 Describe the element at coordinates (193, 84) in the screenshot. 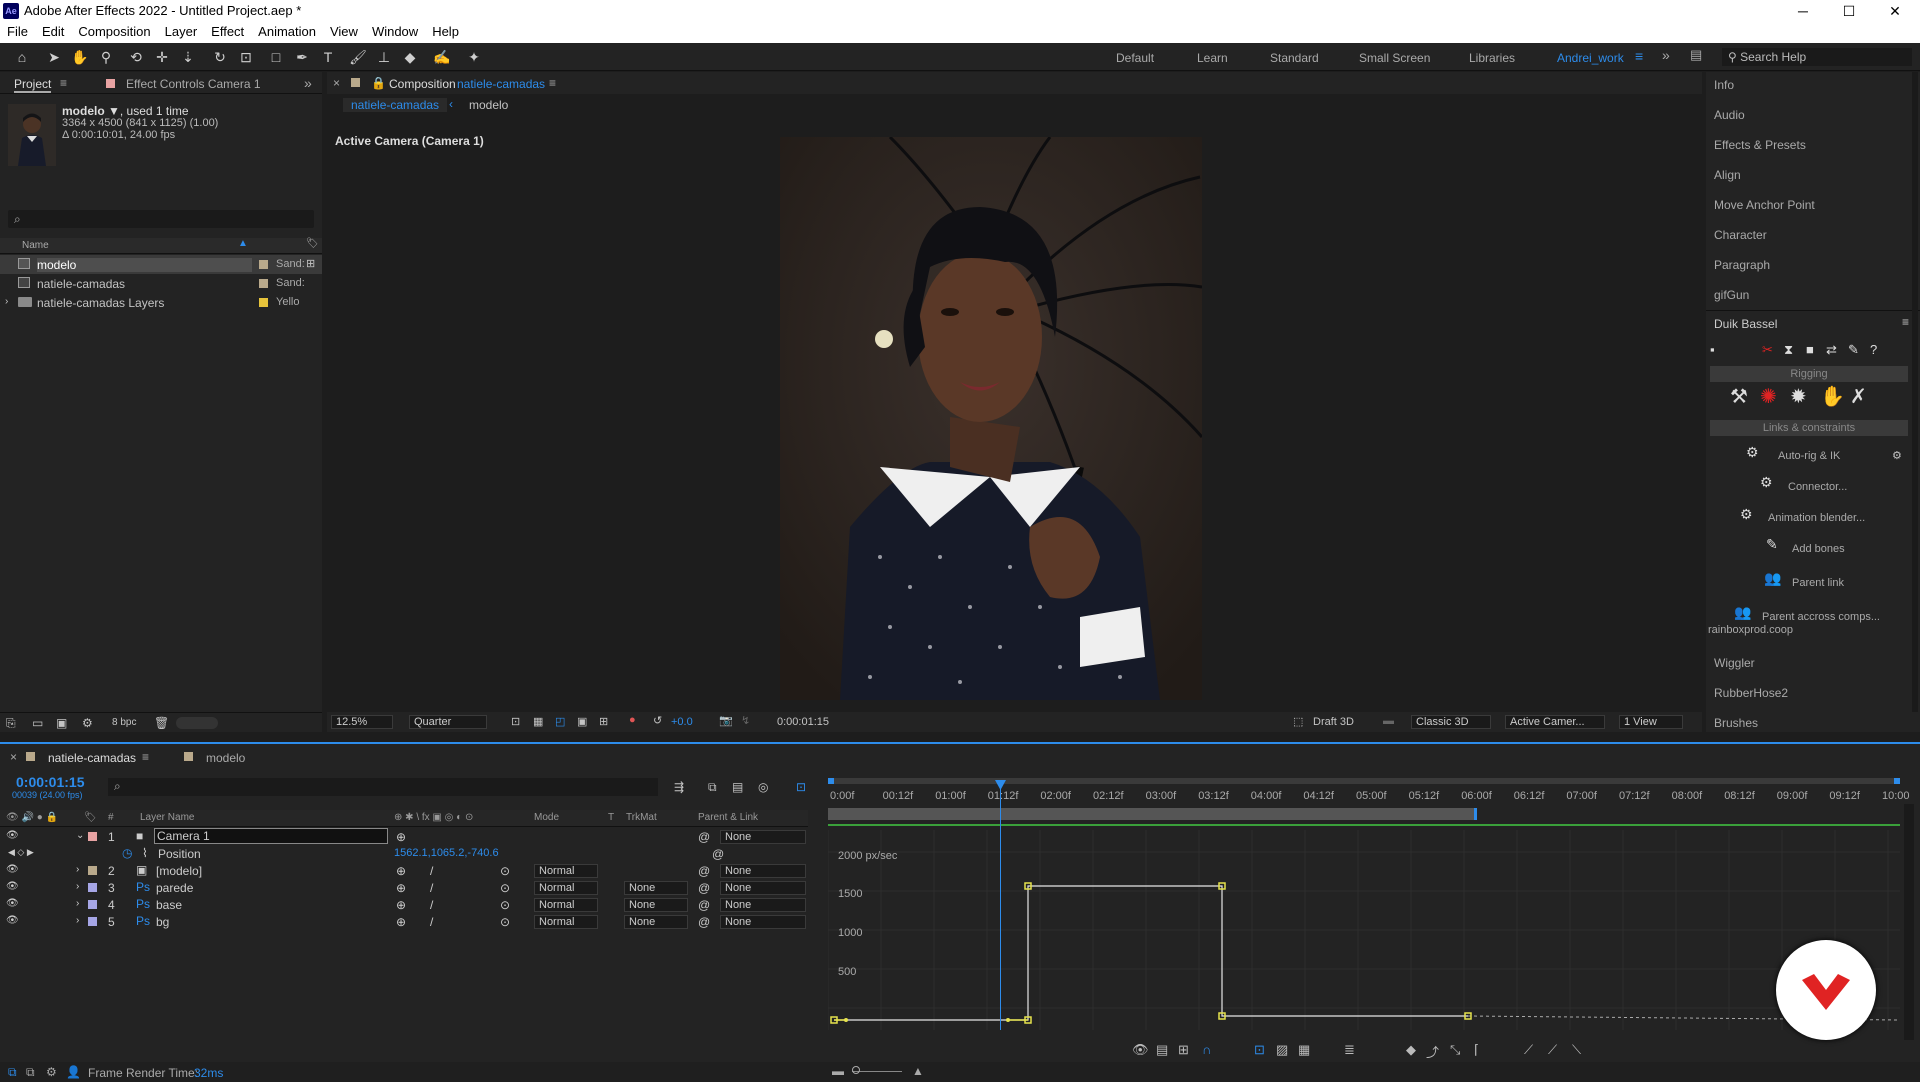

I see `tab-effect-controls: Effect Controls Camera 1` at that location.